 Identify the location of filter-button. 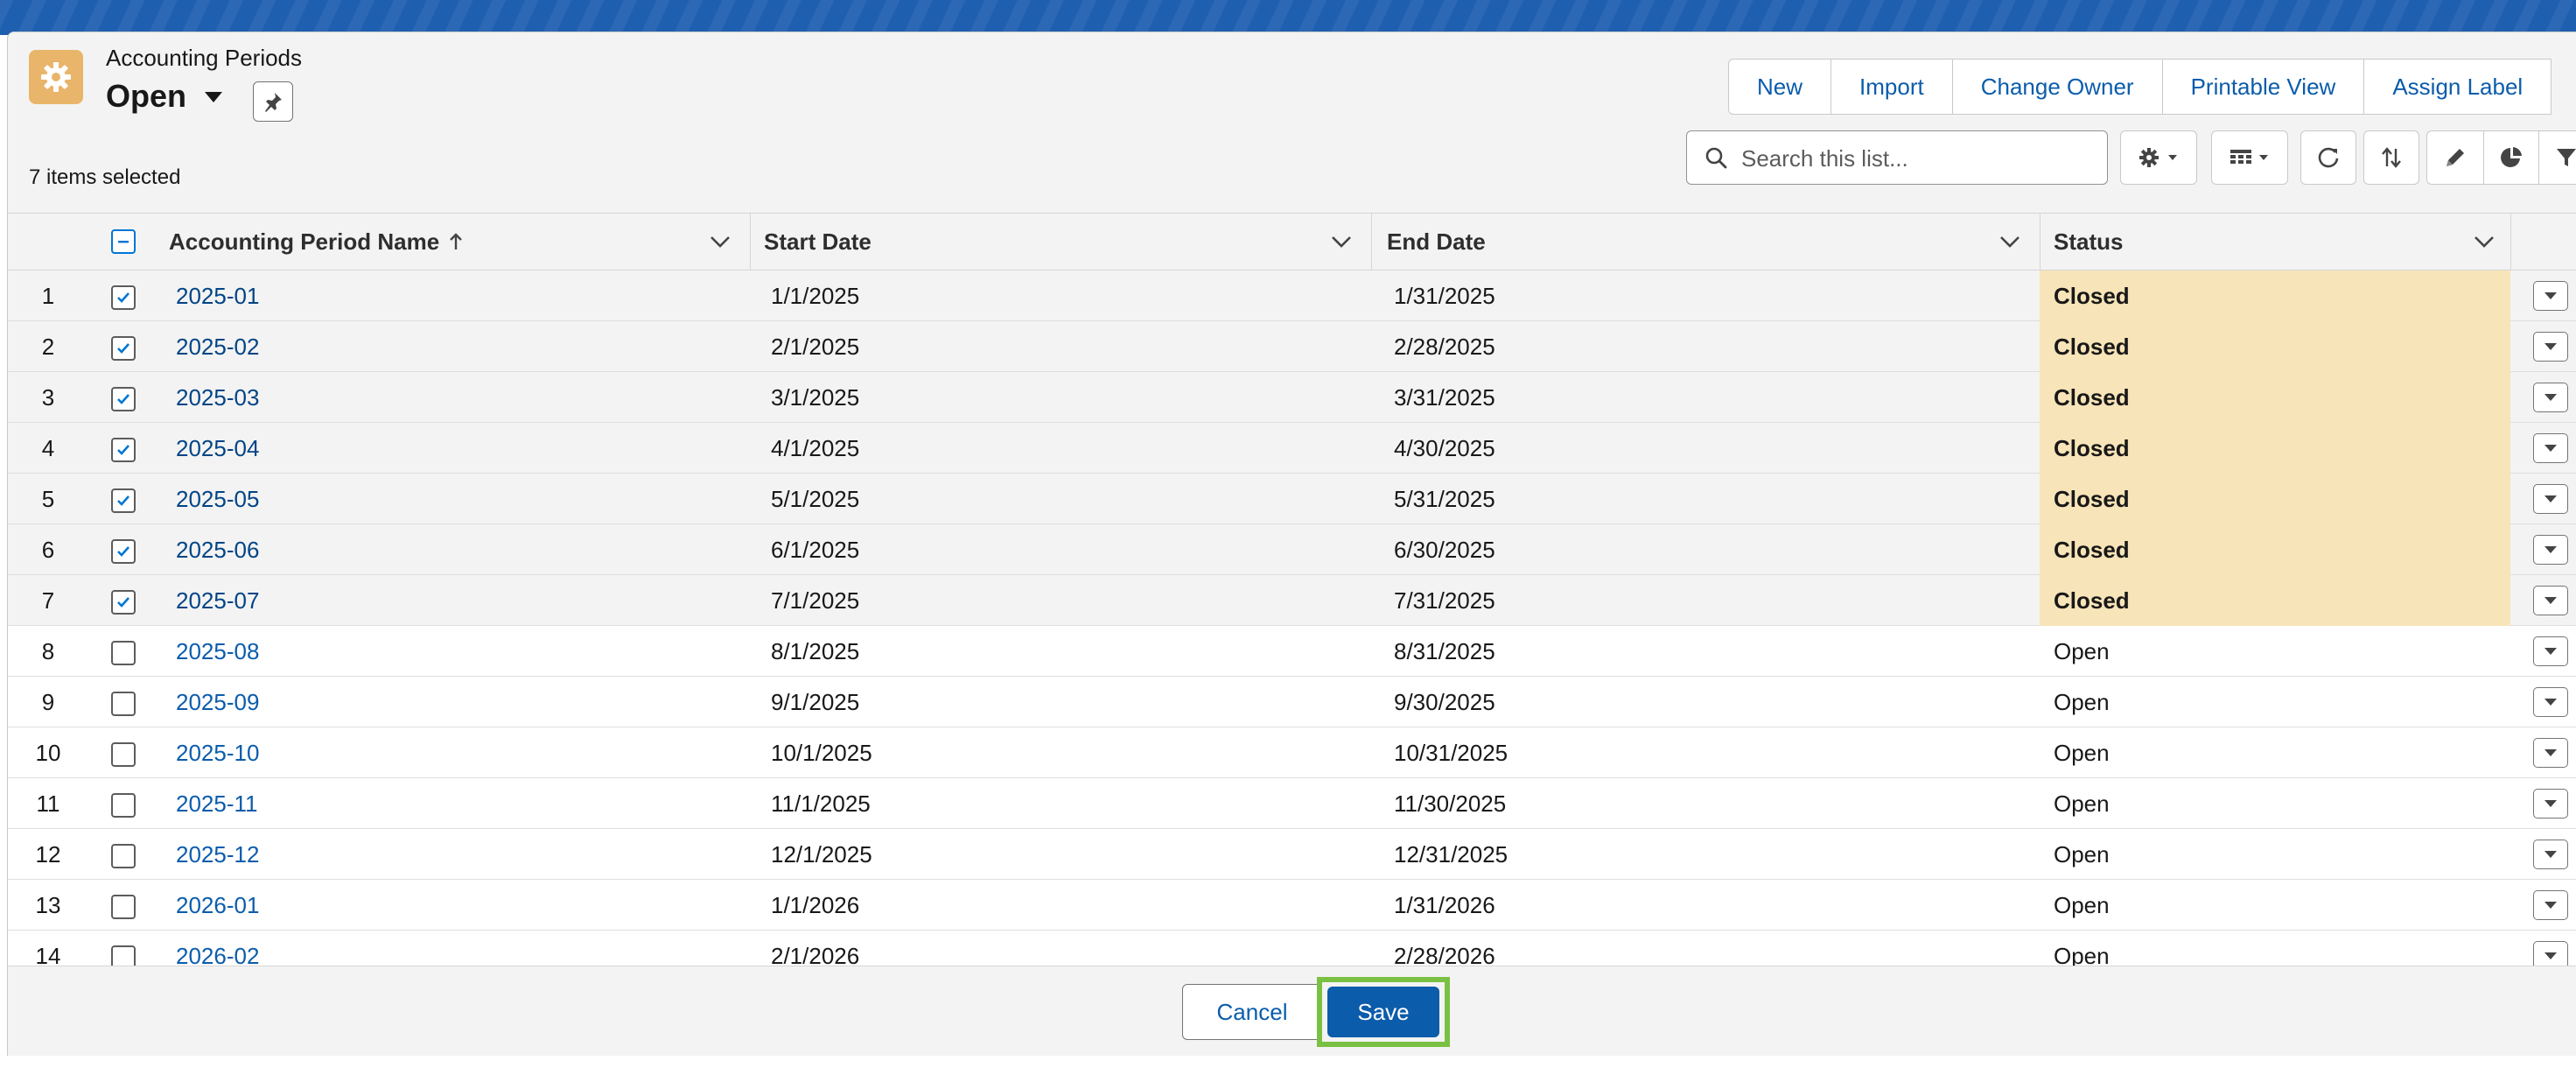
(2557, 157).